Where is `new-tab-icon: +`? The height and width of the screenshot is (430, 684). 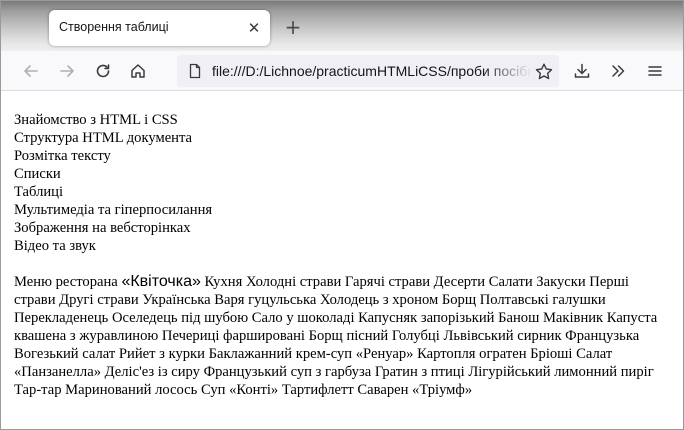 new-tab-icon: + is located at coordinates (293, 27).